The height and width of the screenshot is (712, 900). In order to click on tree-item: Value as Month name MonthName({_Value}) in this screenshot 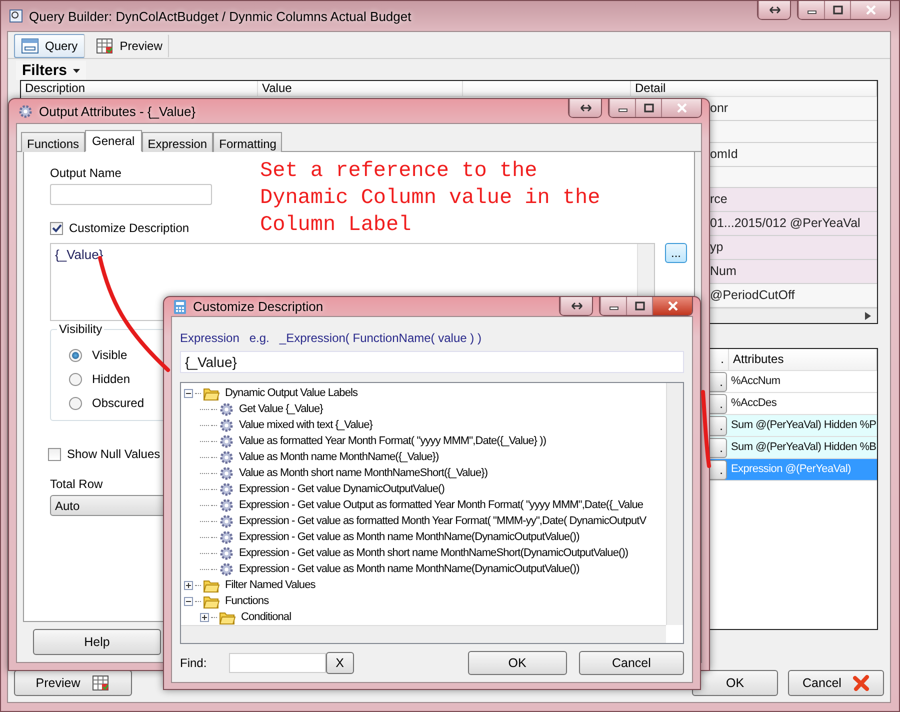, I will do `click(337, 457)`.